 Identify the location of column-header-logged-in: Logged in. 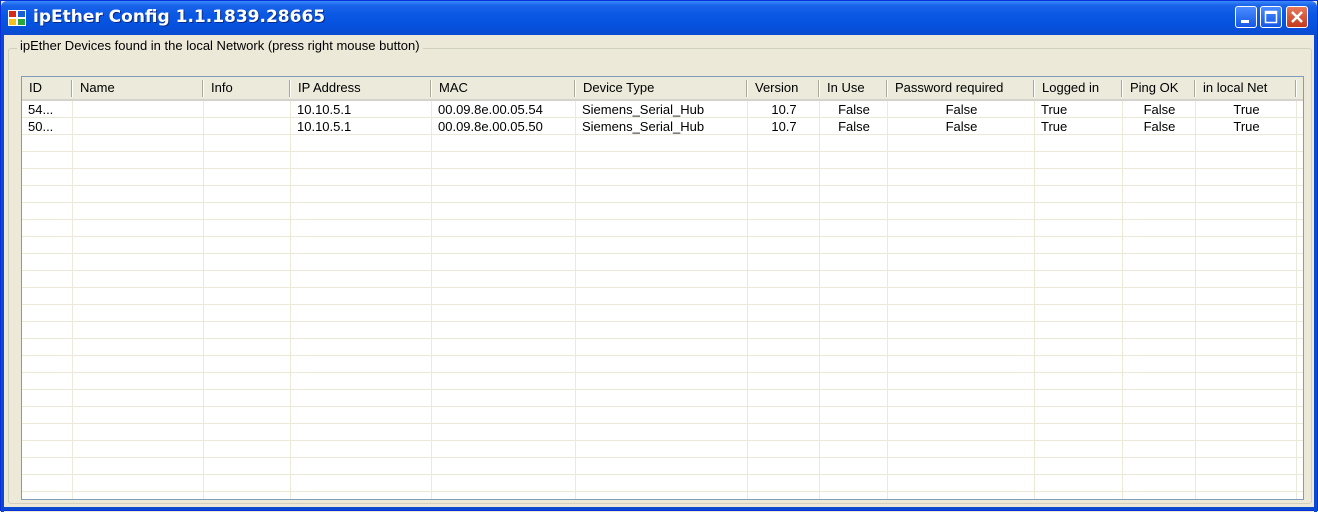
(1079, 88).